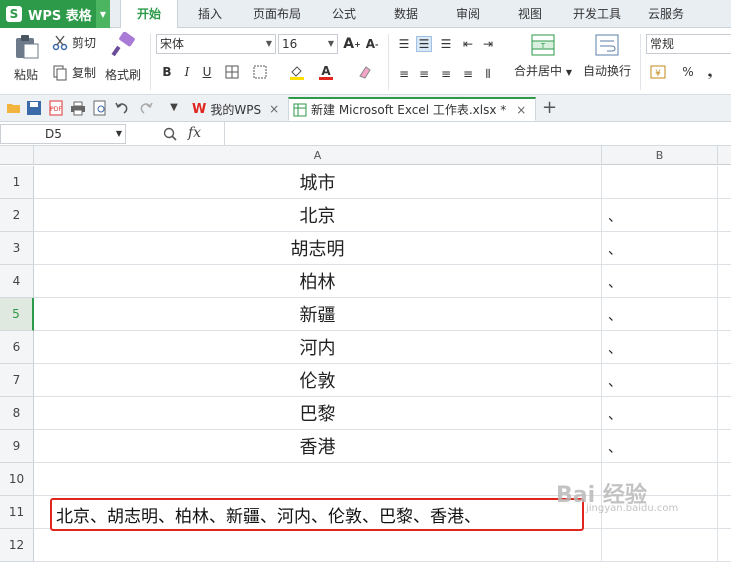 The width and height of the screenshot is (731, 562). Describe the element at coordinates (318, 281) in the screenshot. I see `cell-a: 柏林` at that location.